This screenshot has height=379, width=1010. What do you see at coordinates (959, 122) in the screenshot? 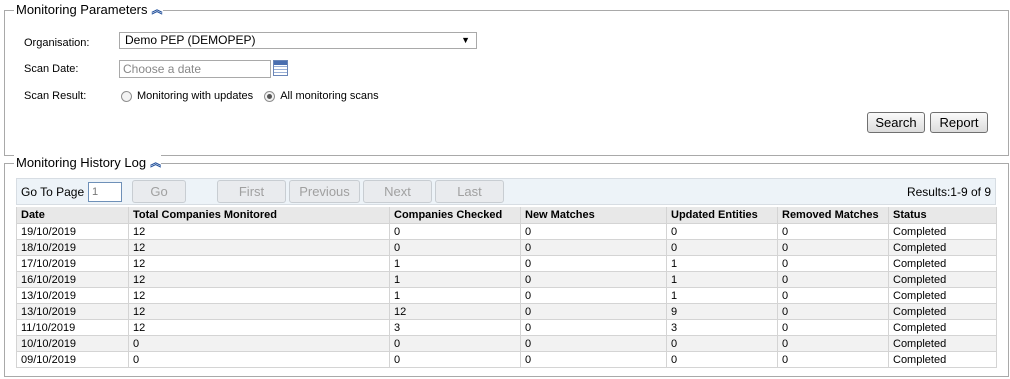
I see `report-button: Report` at bounding box center [959, 122].